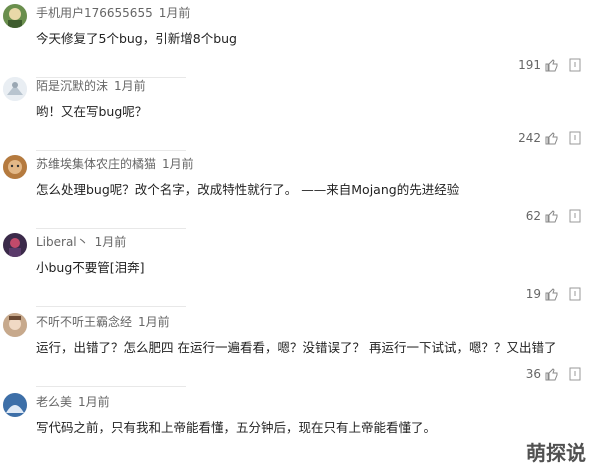  I want to click on like-count: 242, so click(529, 138).